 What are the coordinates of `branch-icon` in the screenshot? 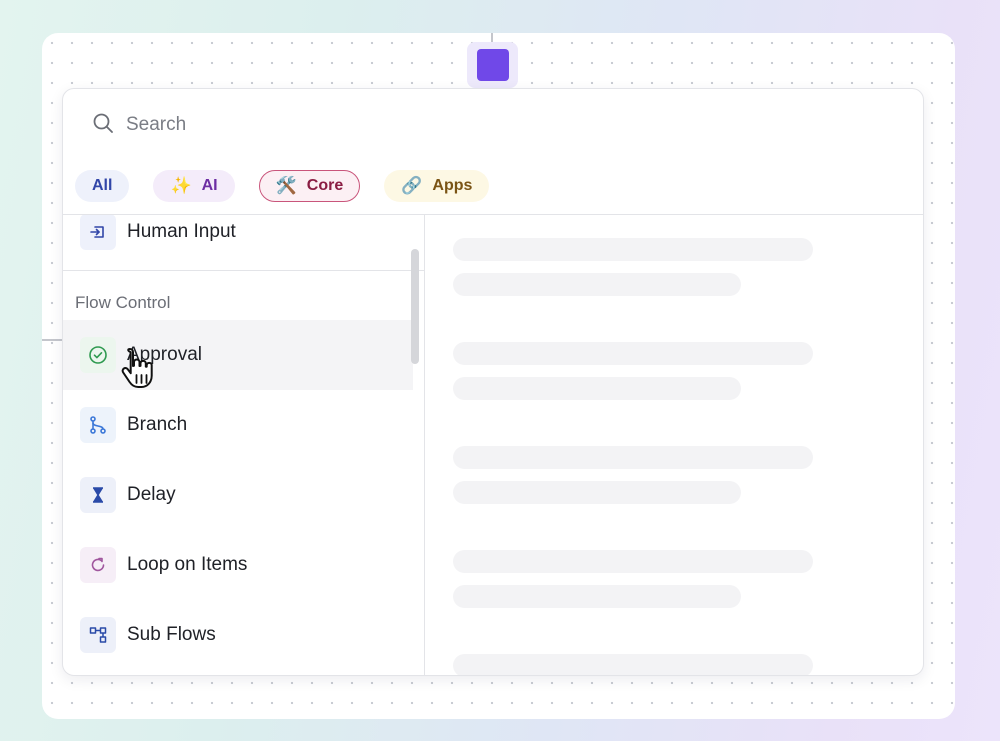 It's located at (98, 425).